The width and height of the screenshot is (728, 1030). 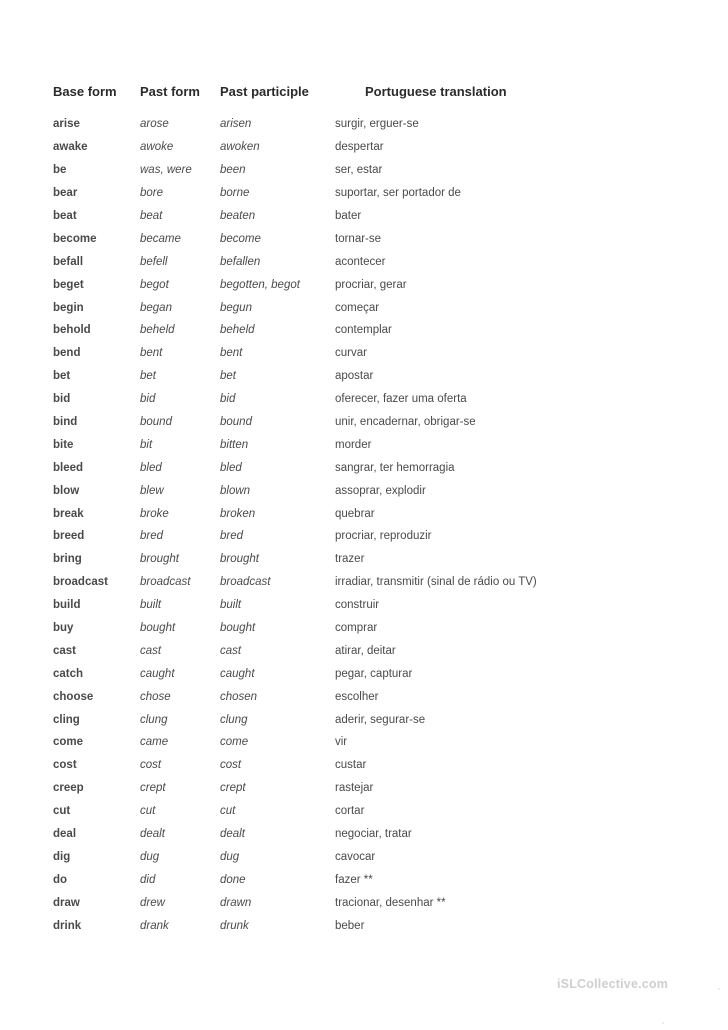 I want to click on verb-past-form: began, so click(x=156, y=307).